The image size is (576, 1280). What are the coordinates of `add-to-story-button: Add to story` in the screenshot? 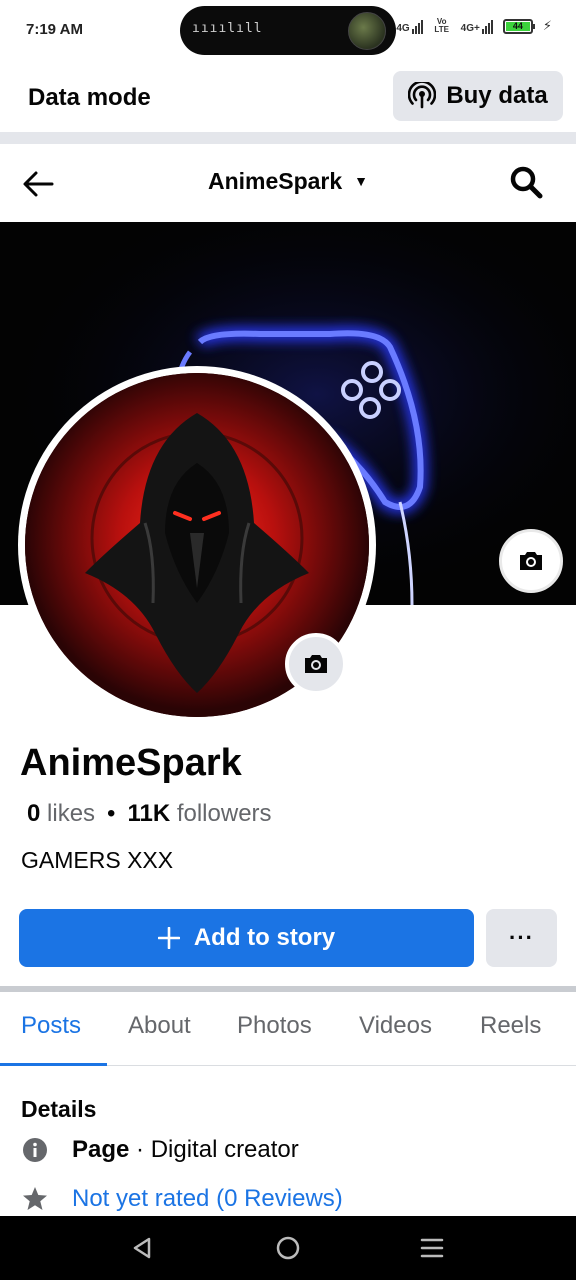 It's located at (246, 938).